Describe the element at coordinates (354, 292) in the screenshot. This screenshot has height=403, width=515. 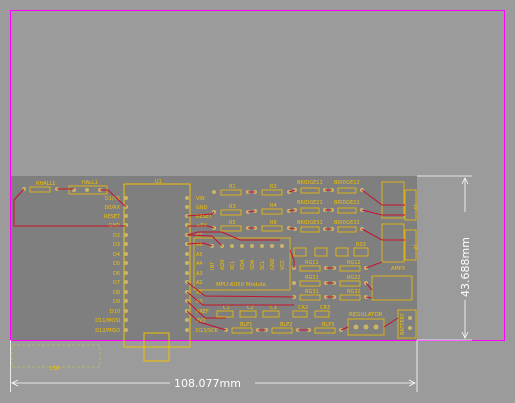
I see `rg32-label: RG32` at that location.